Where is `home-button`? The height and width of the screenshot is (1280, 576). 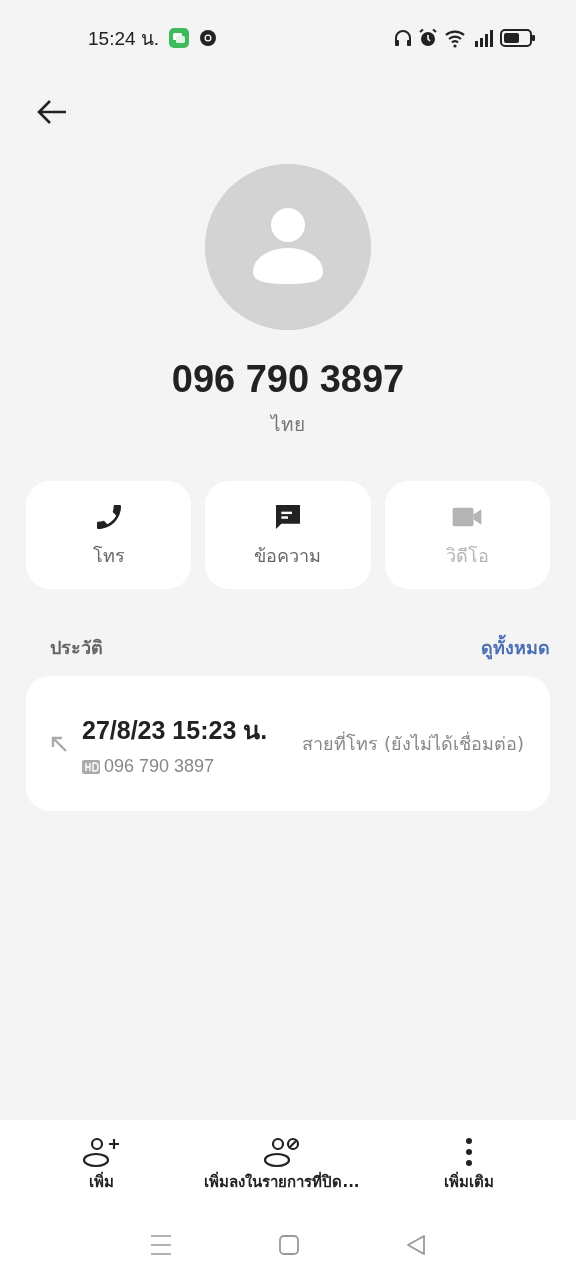 home-button is located at coordinates (289, 1245).